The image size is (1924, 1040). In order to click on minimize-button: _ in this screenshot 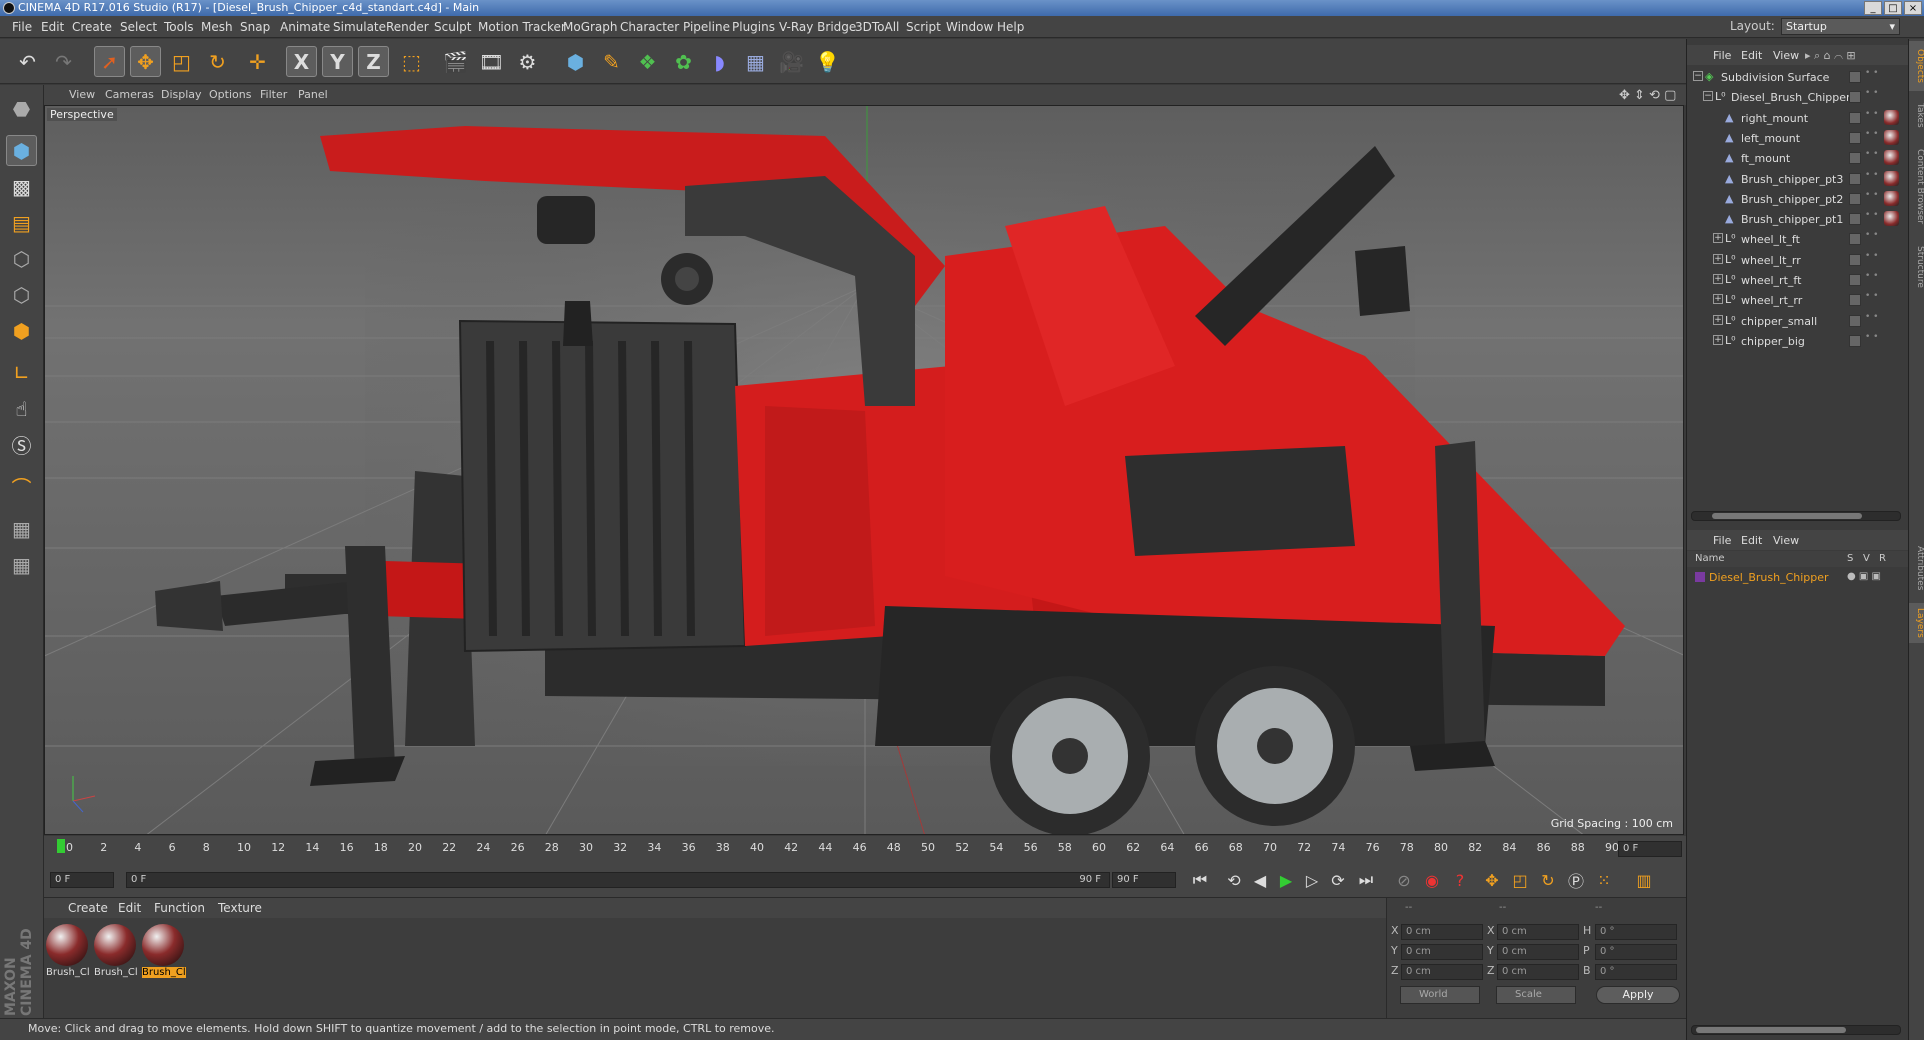, I will do `click(1873, 8)`.